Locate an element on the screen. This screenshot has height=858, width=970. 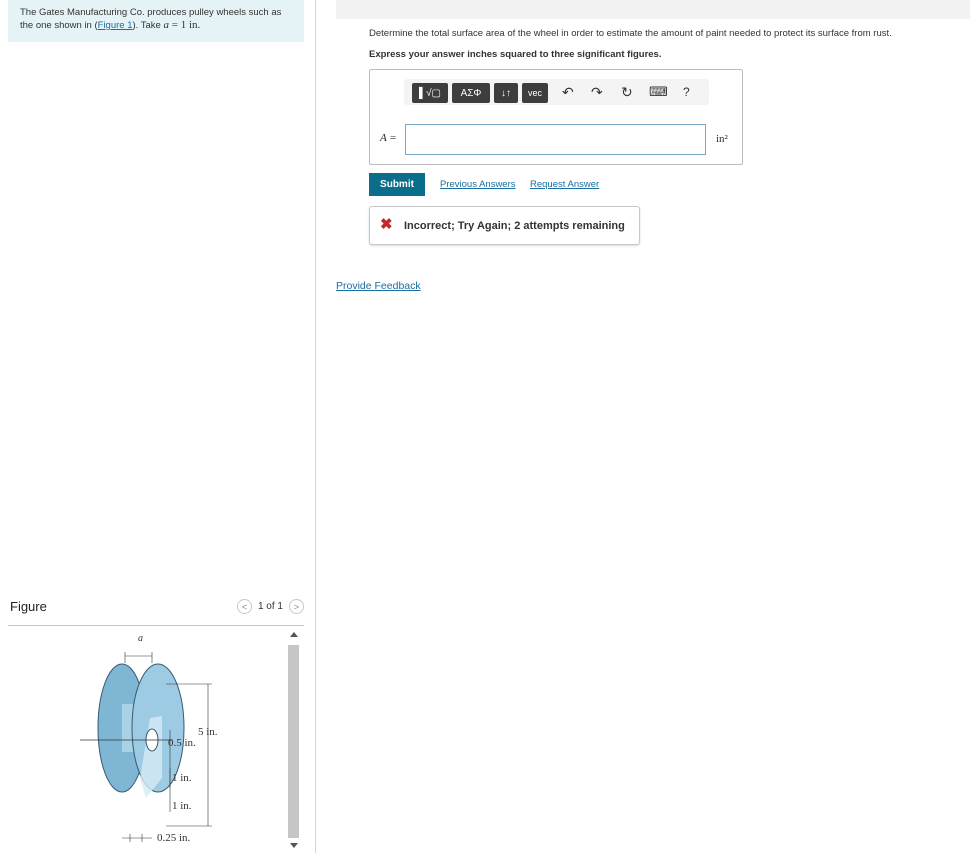
next-figure-button: > is located at coordinates (296, 606).